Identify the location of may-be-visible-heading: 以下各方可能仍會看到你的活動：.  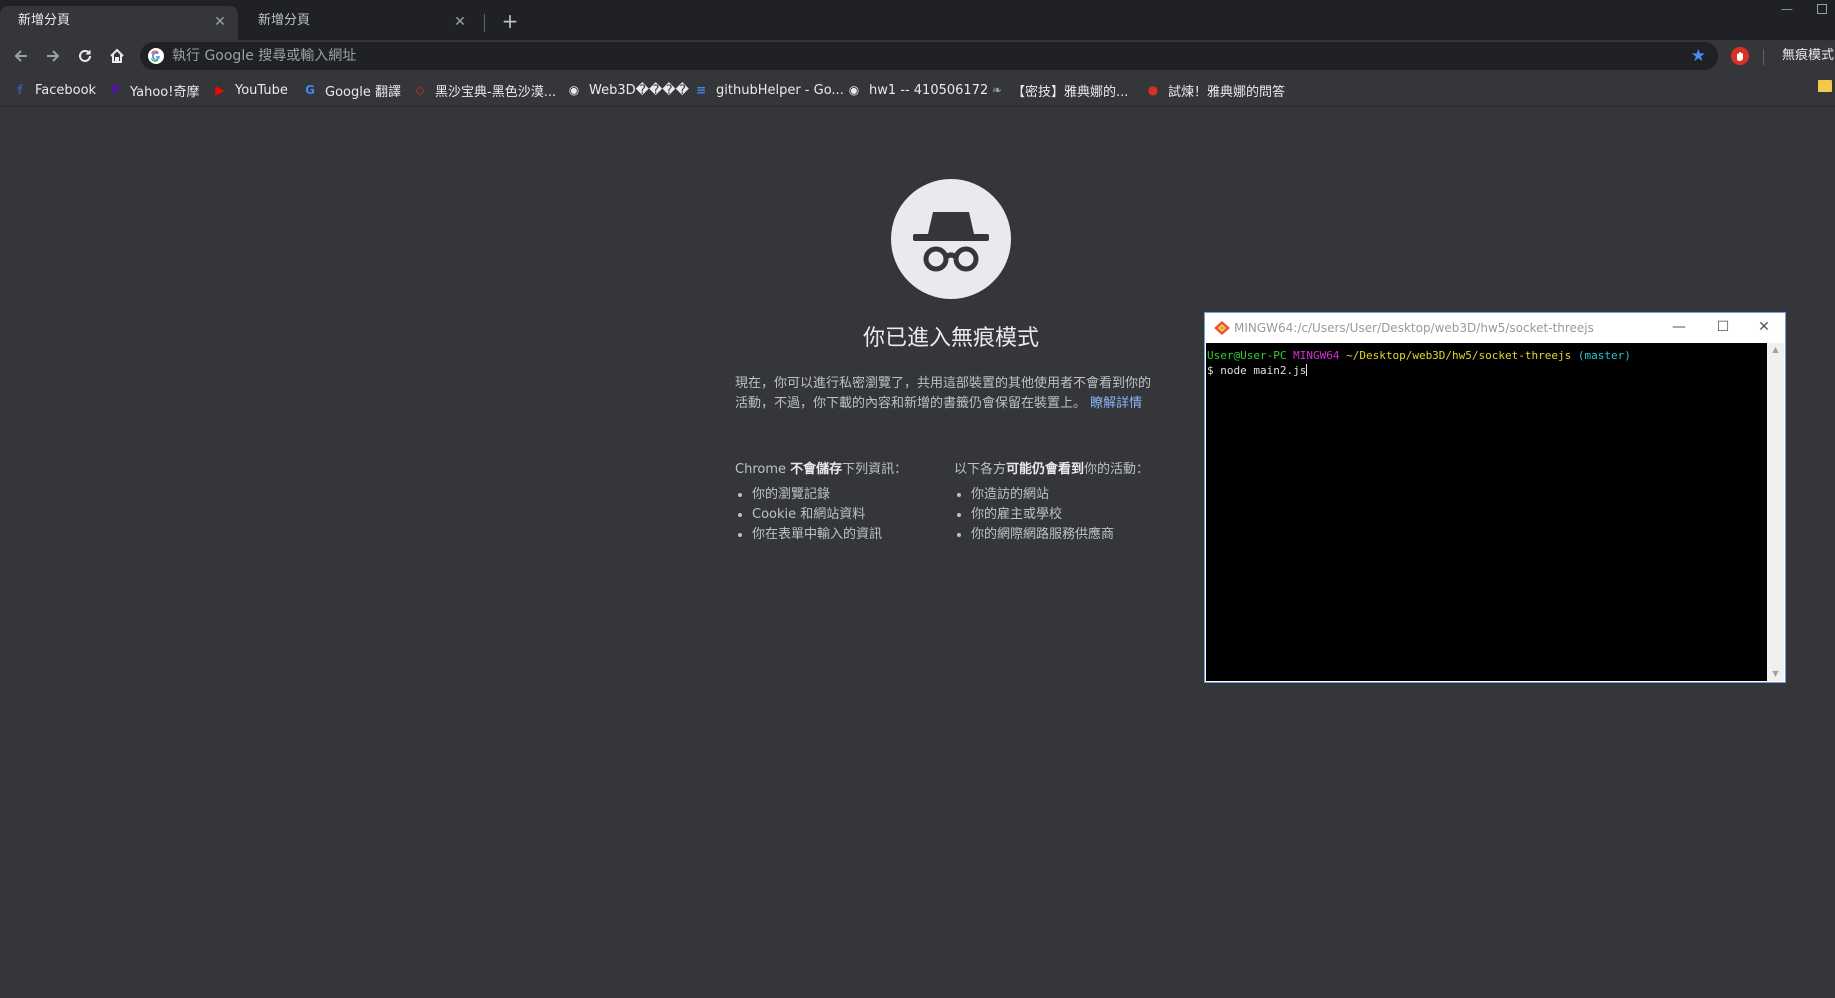
(1069, 470).